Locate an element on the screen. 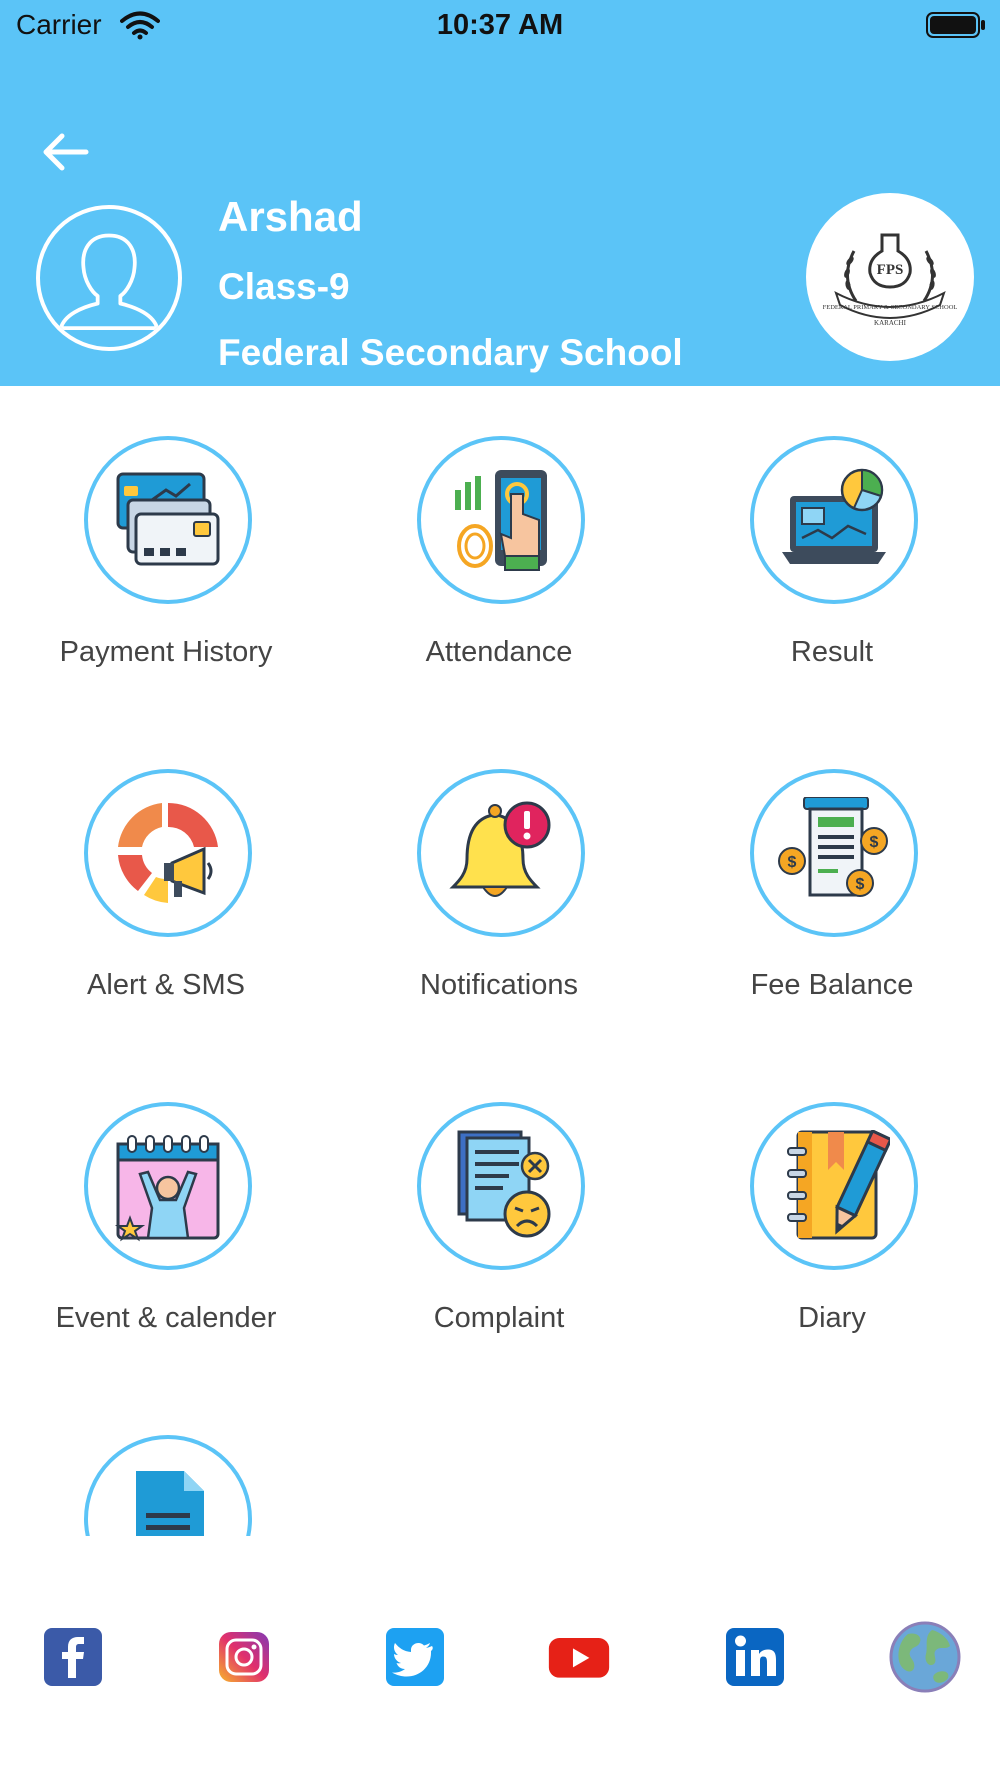 This screenshot has height=1778, width=1000. fee-balance-button: $ $ $ Fee Balance is located at coordinates (832, 869).